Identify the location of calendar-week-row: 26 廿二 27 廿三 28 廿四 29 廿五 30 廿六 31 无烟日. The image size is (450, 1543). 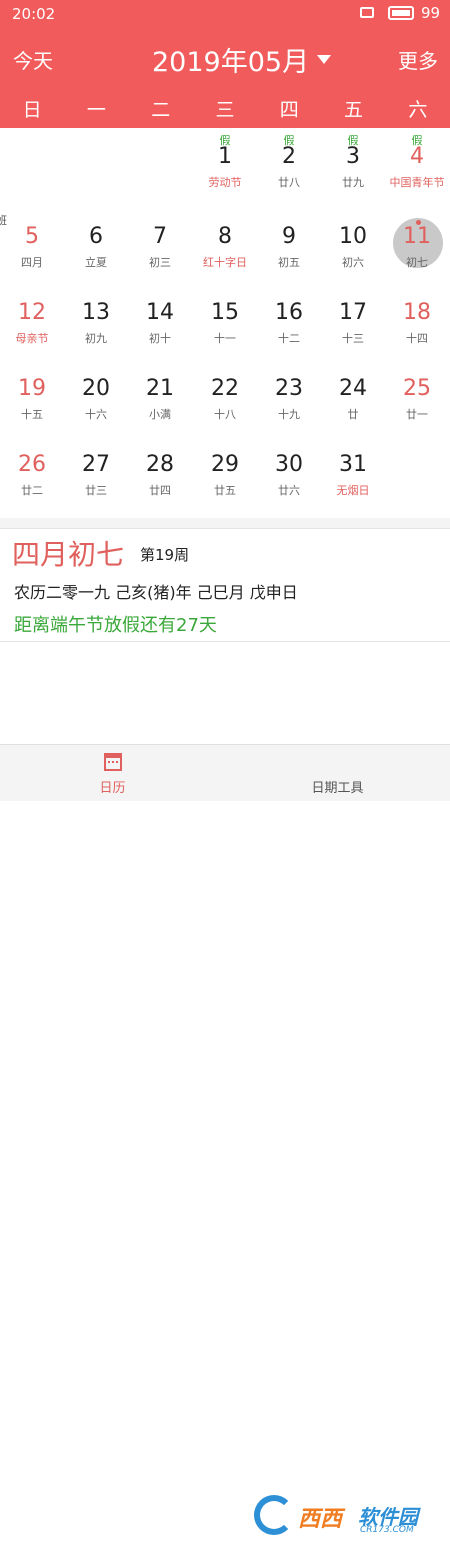
(225, 473).